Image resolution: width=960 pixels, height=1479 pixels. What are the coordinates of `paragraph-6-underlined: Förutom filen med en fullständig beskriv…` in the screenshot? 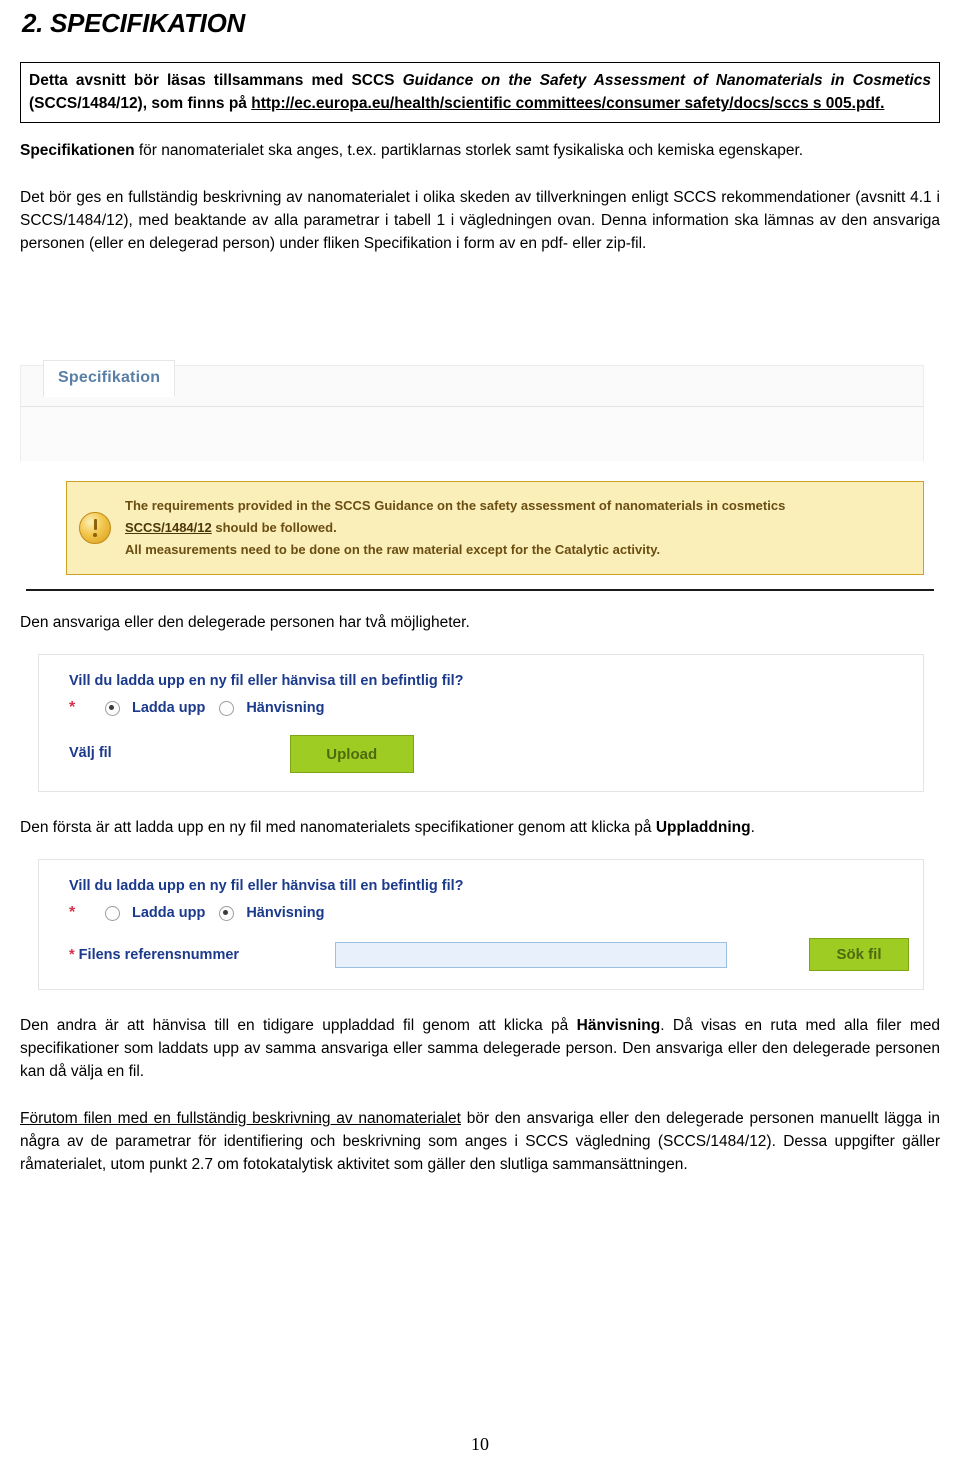 It's located at (240, 1118).